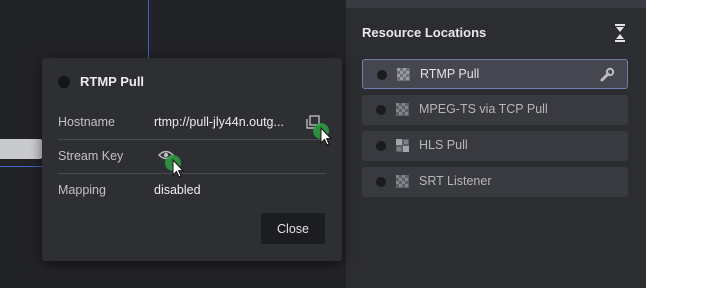 Image resolution: width=705 pixels, height=288 pixels. I want to click on wrench-icon, so click(607, 75).